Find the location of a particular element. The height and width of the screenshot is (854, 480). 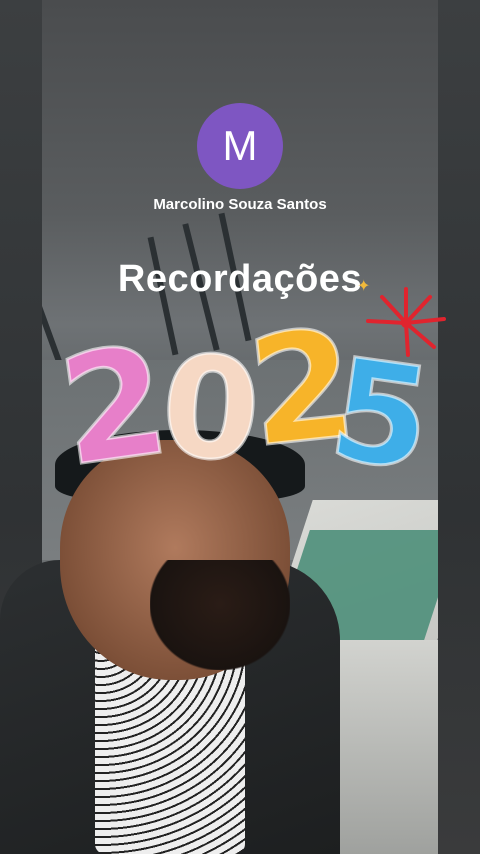

beard is located at coordinates (220, 615).